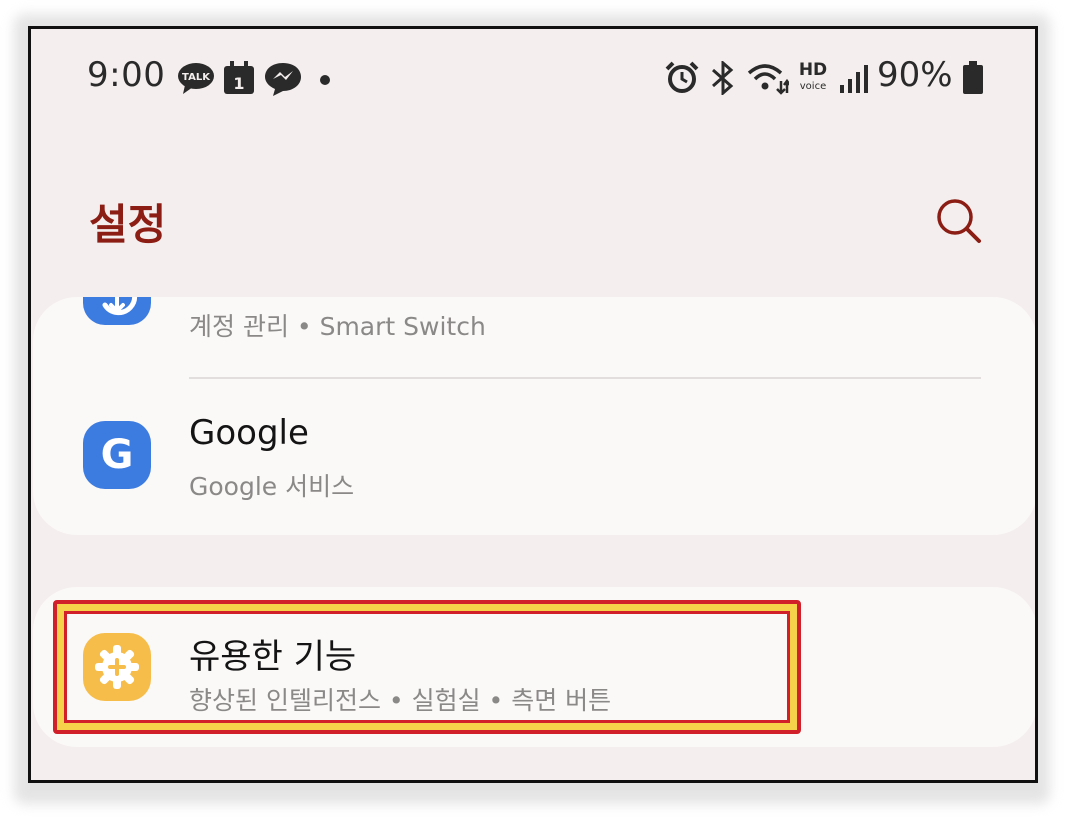 This screenshot has width=1068, height=817. I want to click on more-notifications-dot-icon, so click(325, 80).